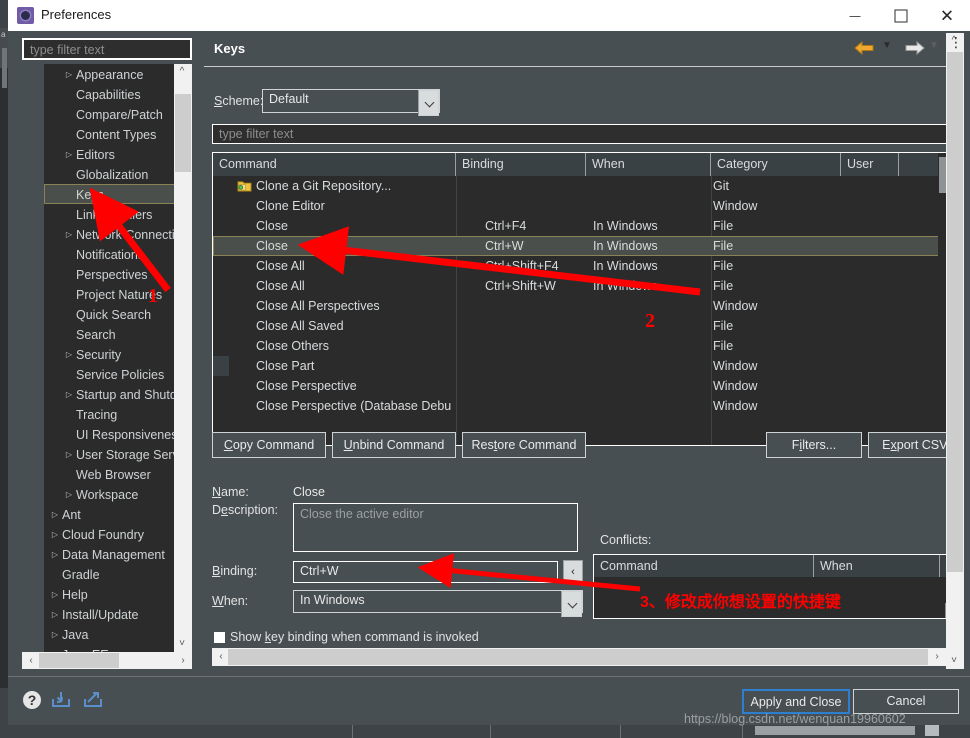 Image resolution: width=970 pixels, height=738 pixels. I want to click on column-header-command: Command, so click(334, 164).